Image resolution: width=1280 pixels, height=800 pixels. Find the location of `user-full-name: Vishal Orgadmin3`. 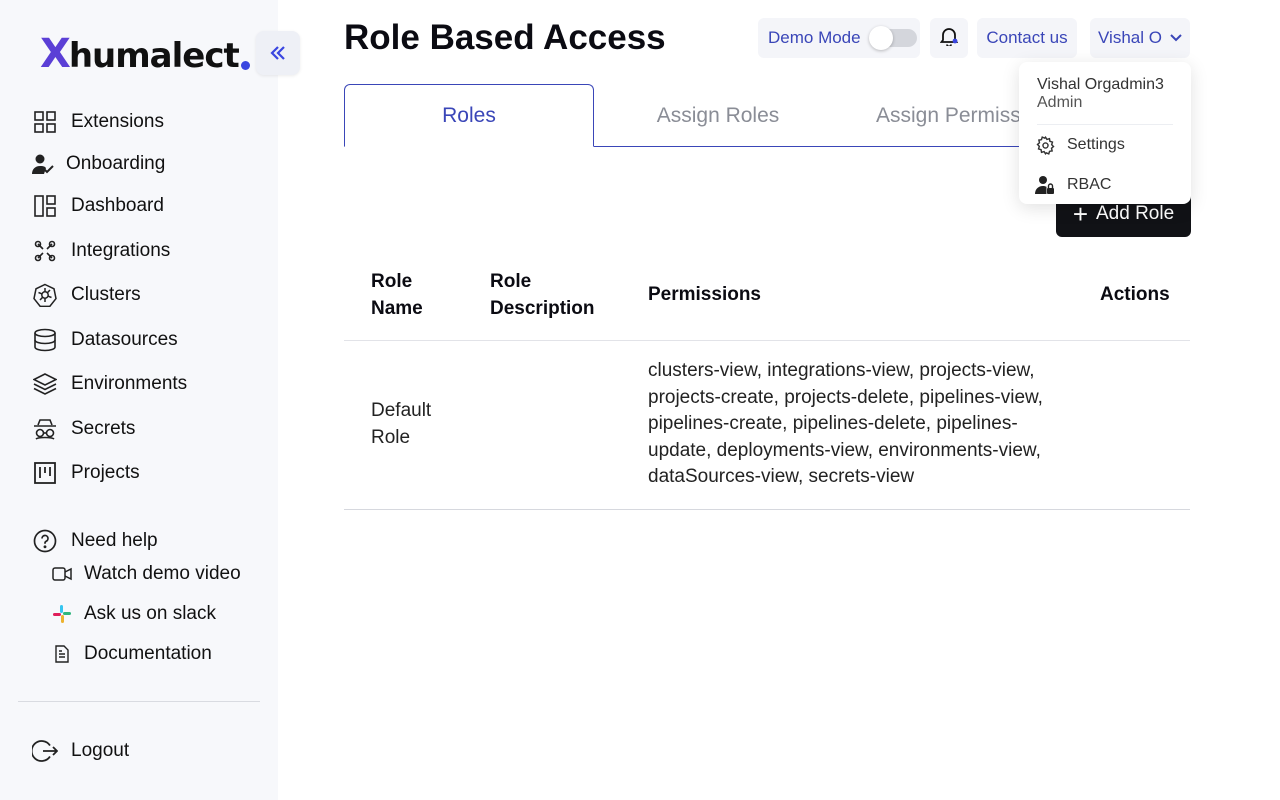

user-full-name: Vishal Orgadmin3 is located at coordinates (1100, 84).